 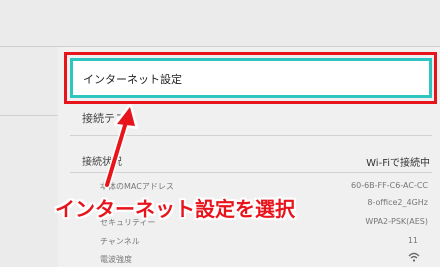 I want to click on internet-settings-item: インターネット設定, so click(x=251, y=78).